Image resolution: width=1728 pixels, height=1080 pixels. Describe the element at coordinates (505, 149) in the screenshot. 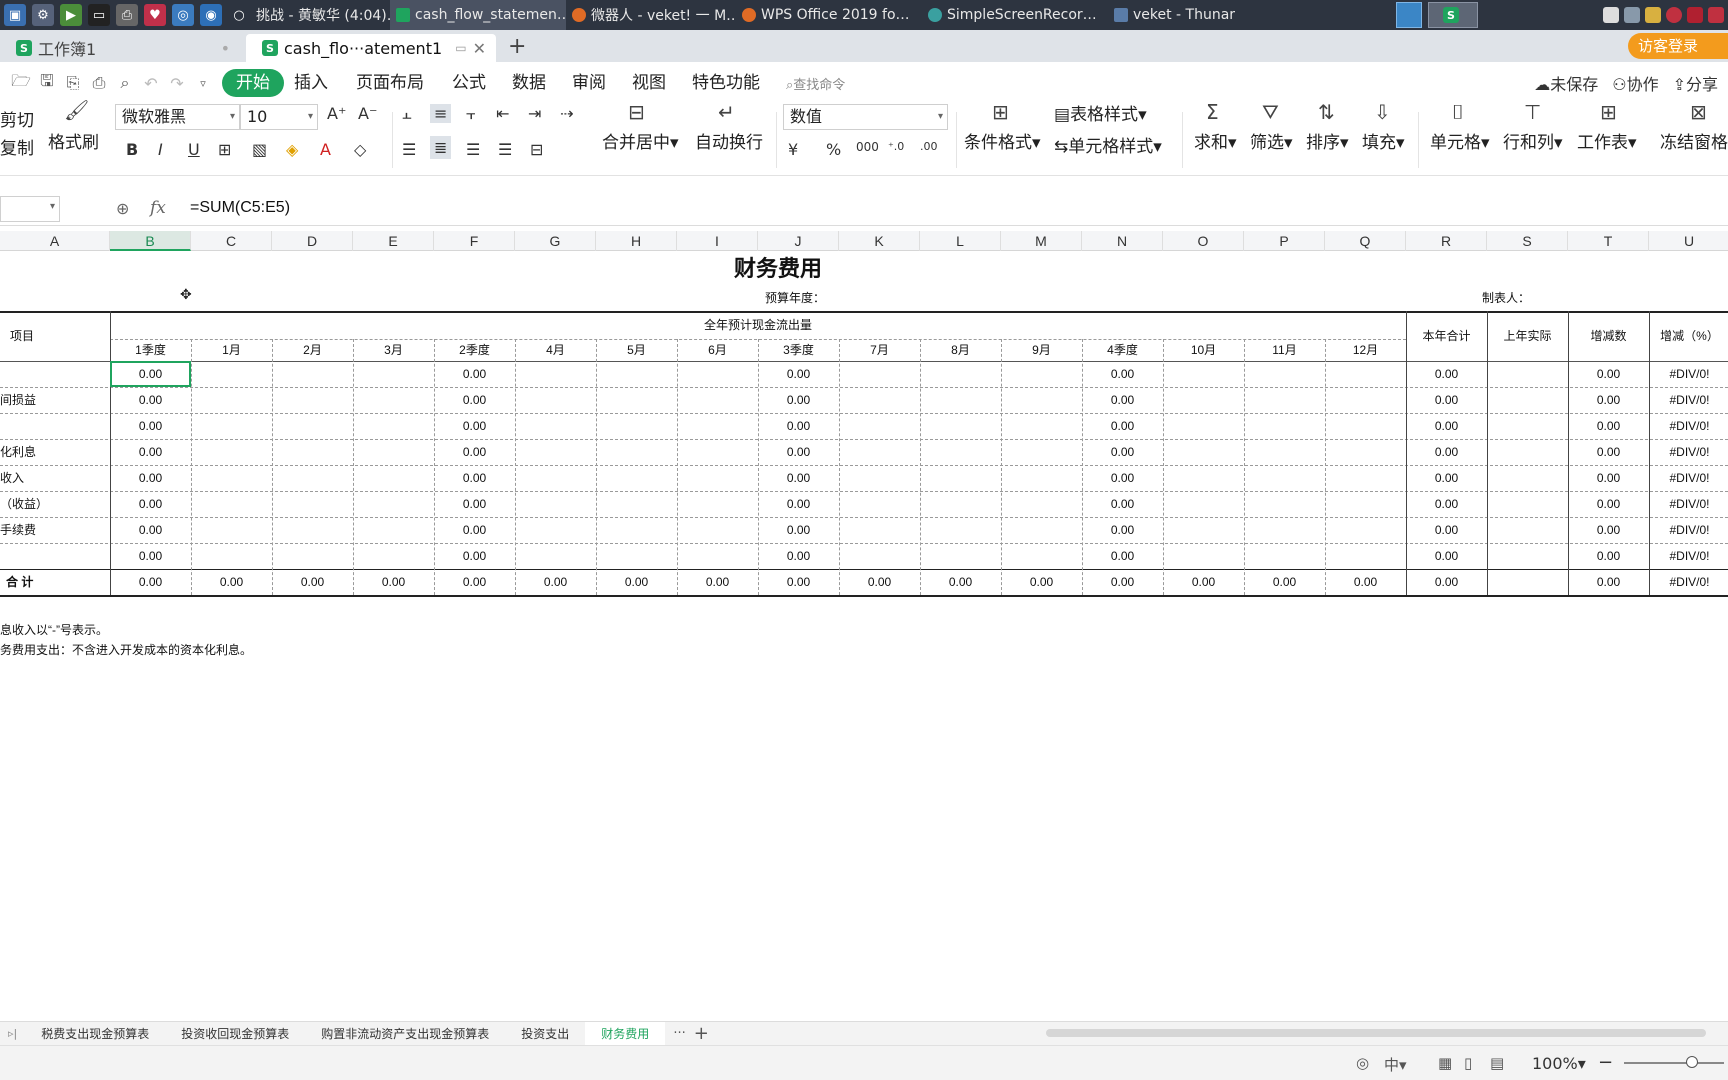

I see `justify-icon: ☰` at that location.